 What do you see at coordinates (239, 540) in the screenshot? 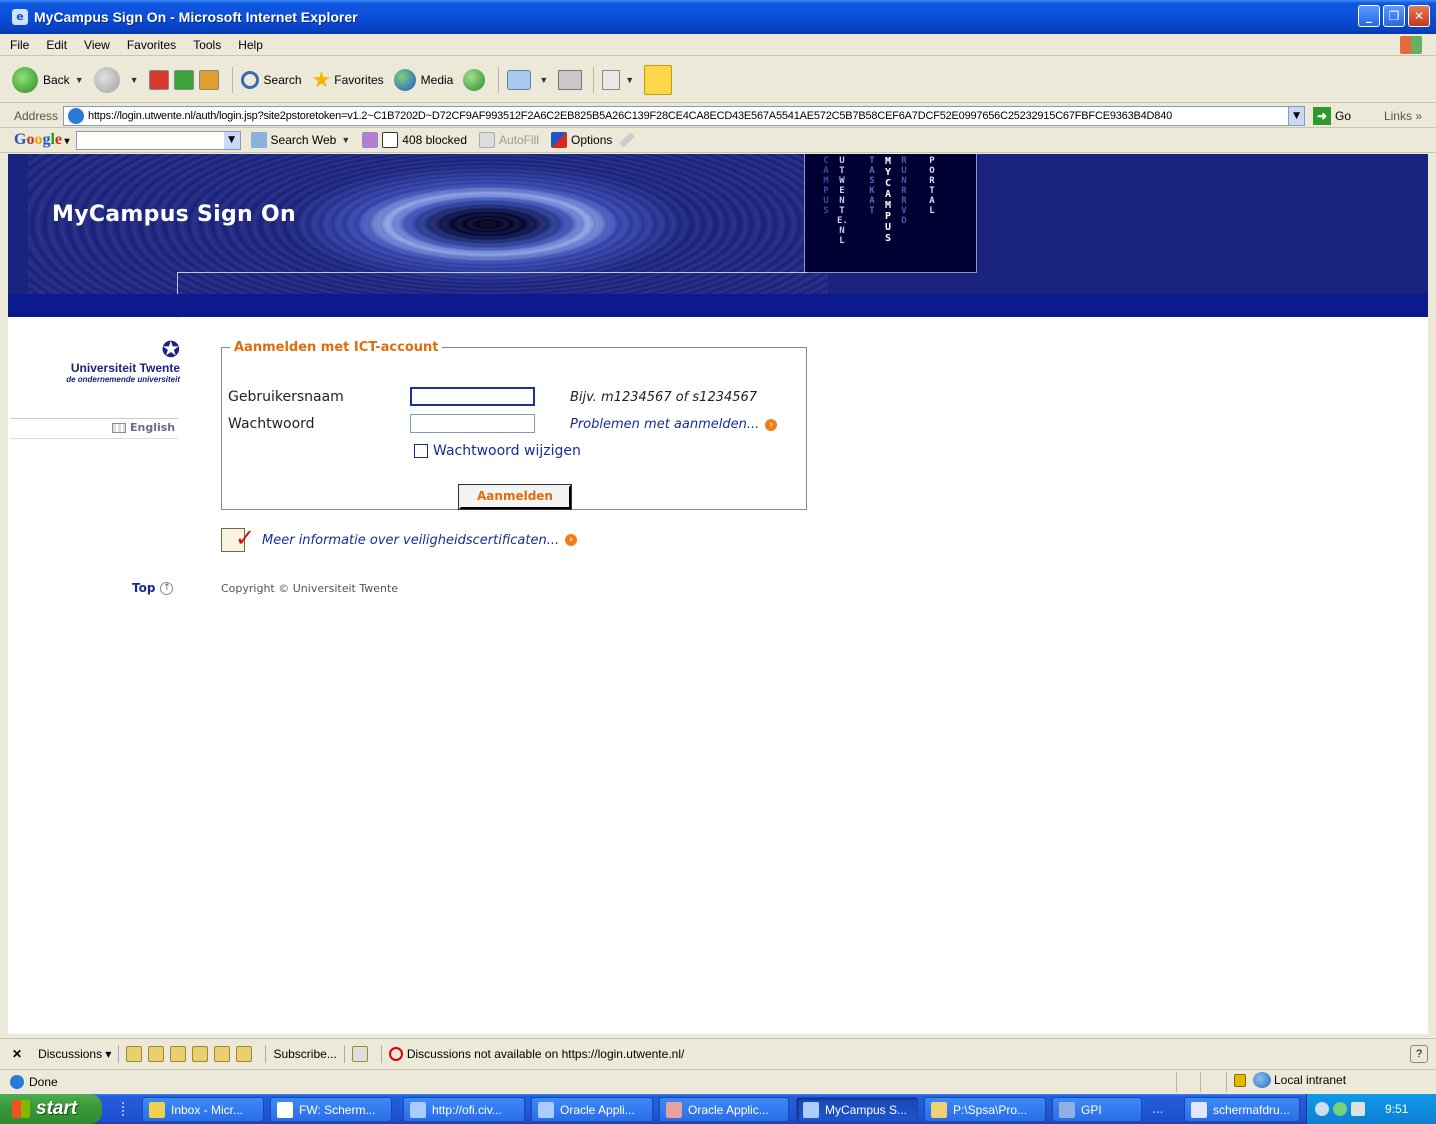
I see `certificate-icon: ✓` at bounding box center [239, 540].